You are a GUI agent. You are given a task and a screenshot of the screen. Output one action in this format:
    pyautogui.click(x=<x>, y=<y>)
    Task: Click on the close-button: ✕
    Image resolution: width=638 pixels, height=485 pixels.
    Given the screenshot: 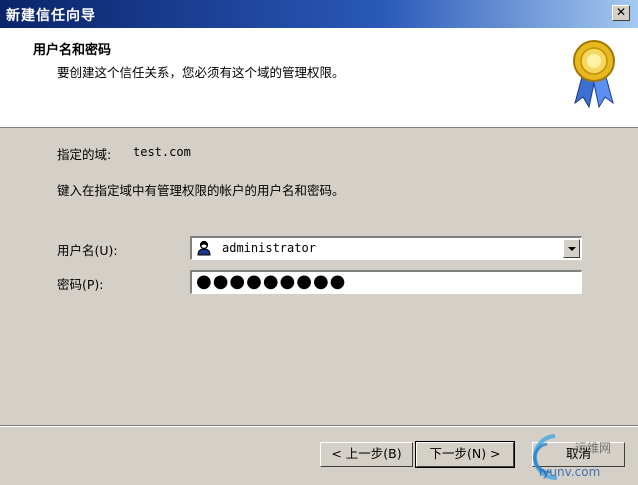 What is the action you would take?
    pyautogui.click(x=621, y=13)
    